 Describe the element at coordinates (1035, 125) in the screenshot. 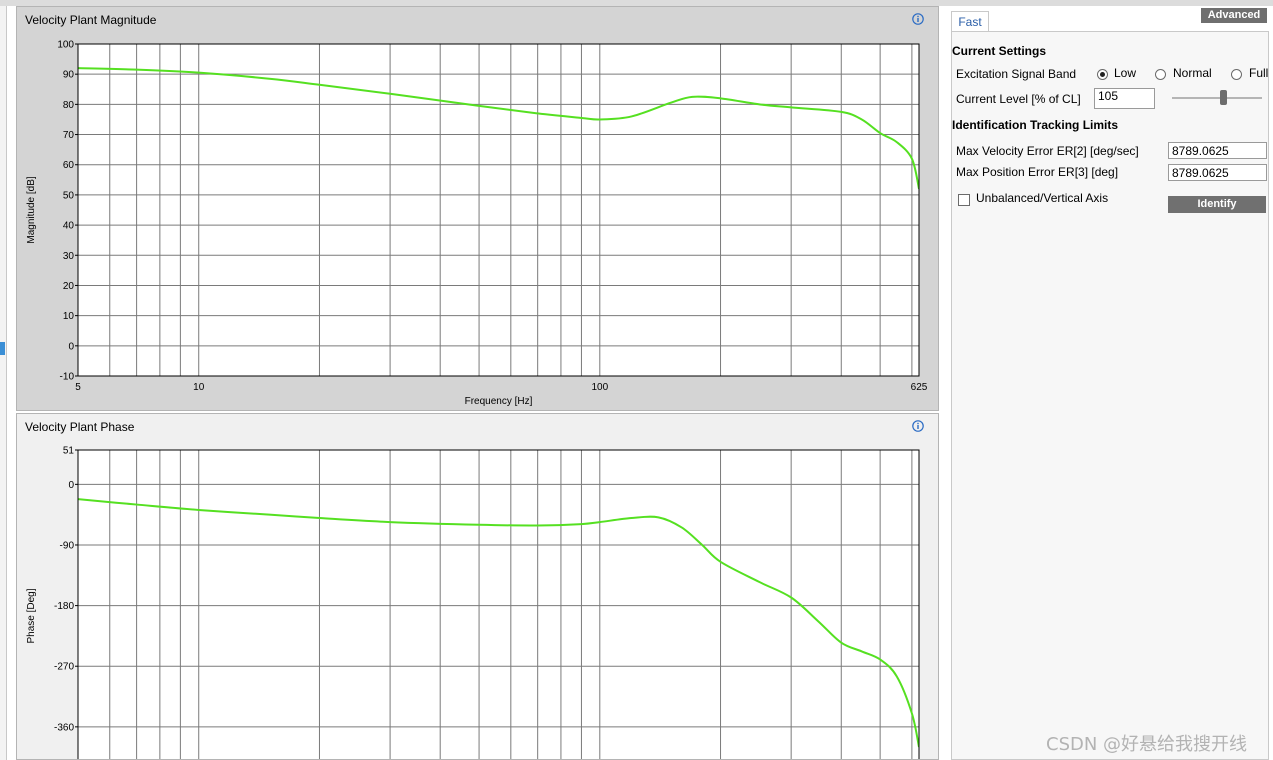

I see `tracking-limits-heading: Identification Tracking Limits` at that location.